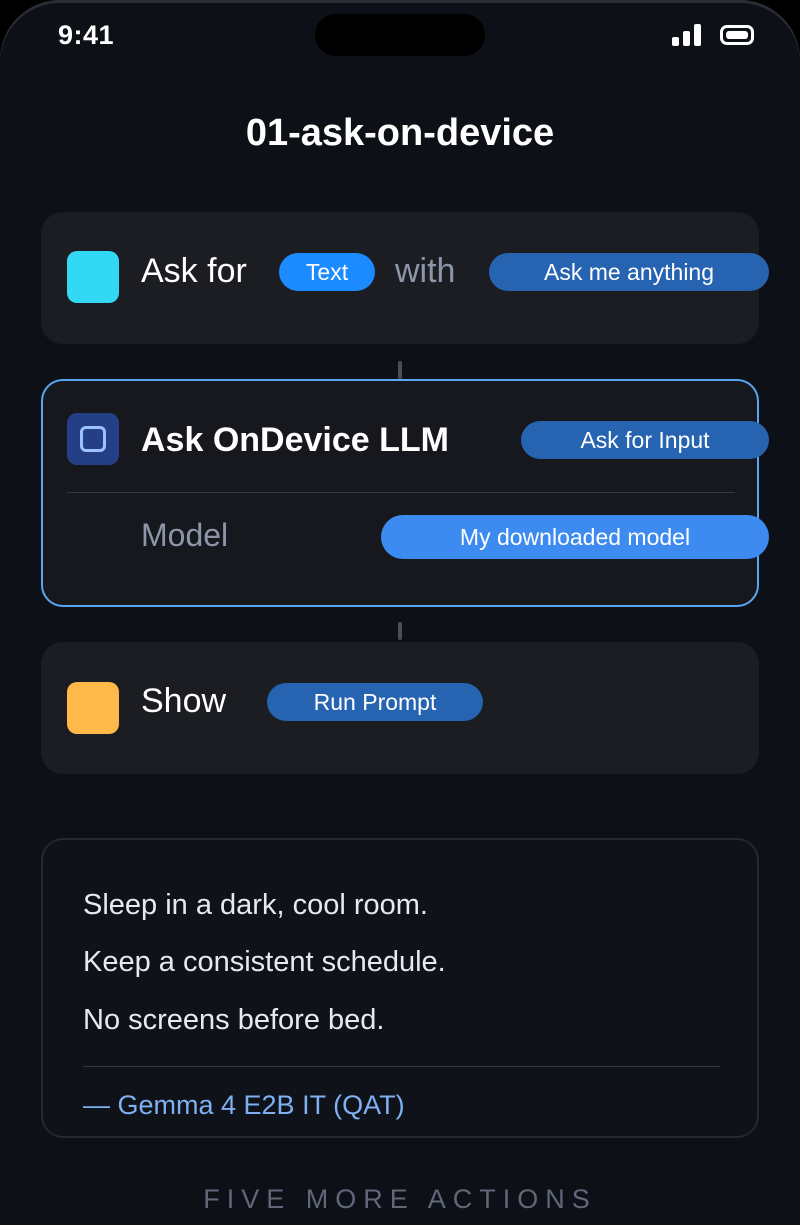  I want to click on model-attribution: — Gemma 4 E2B IT (QAT), so click(244, 1105).